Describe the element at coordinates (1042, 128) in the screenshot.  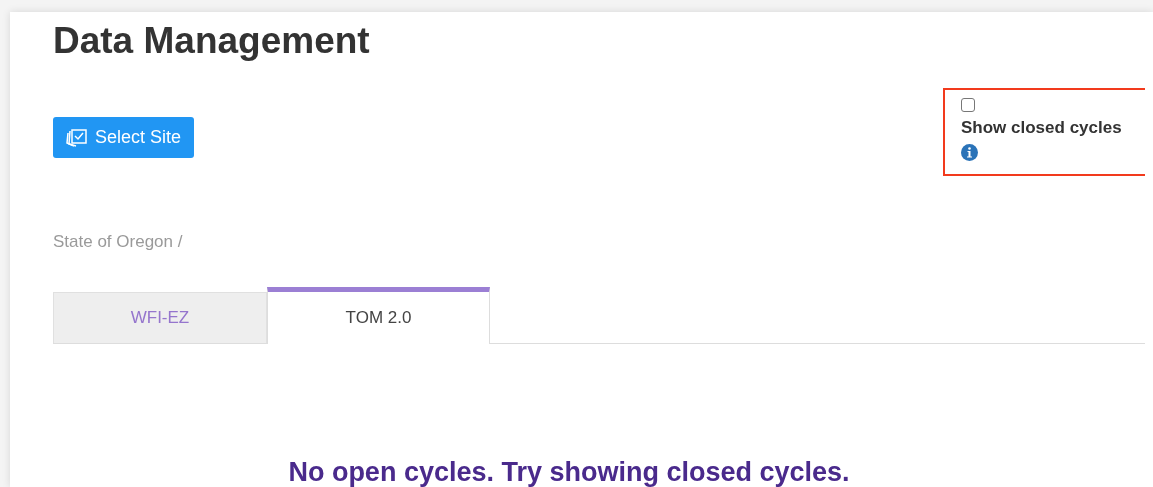
I see `show-closed-cycles-label: Show closed cycles` at that location.